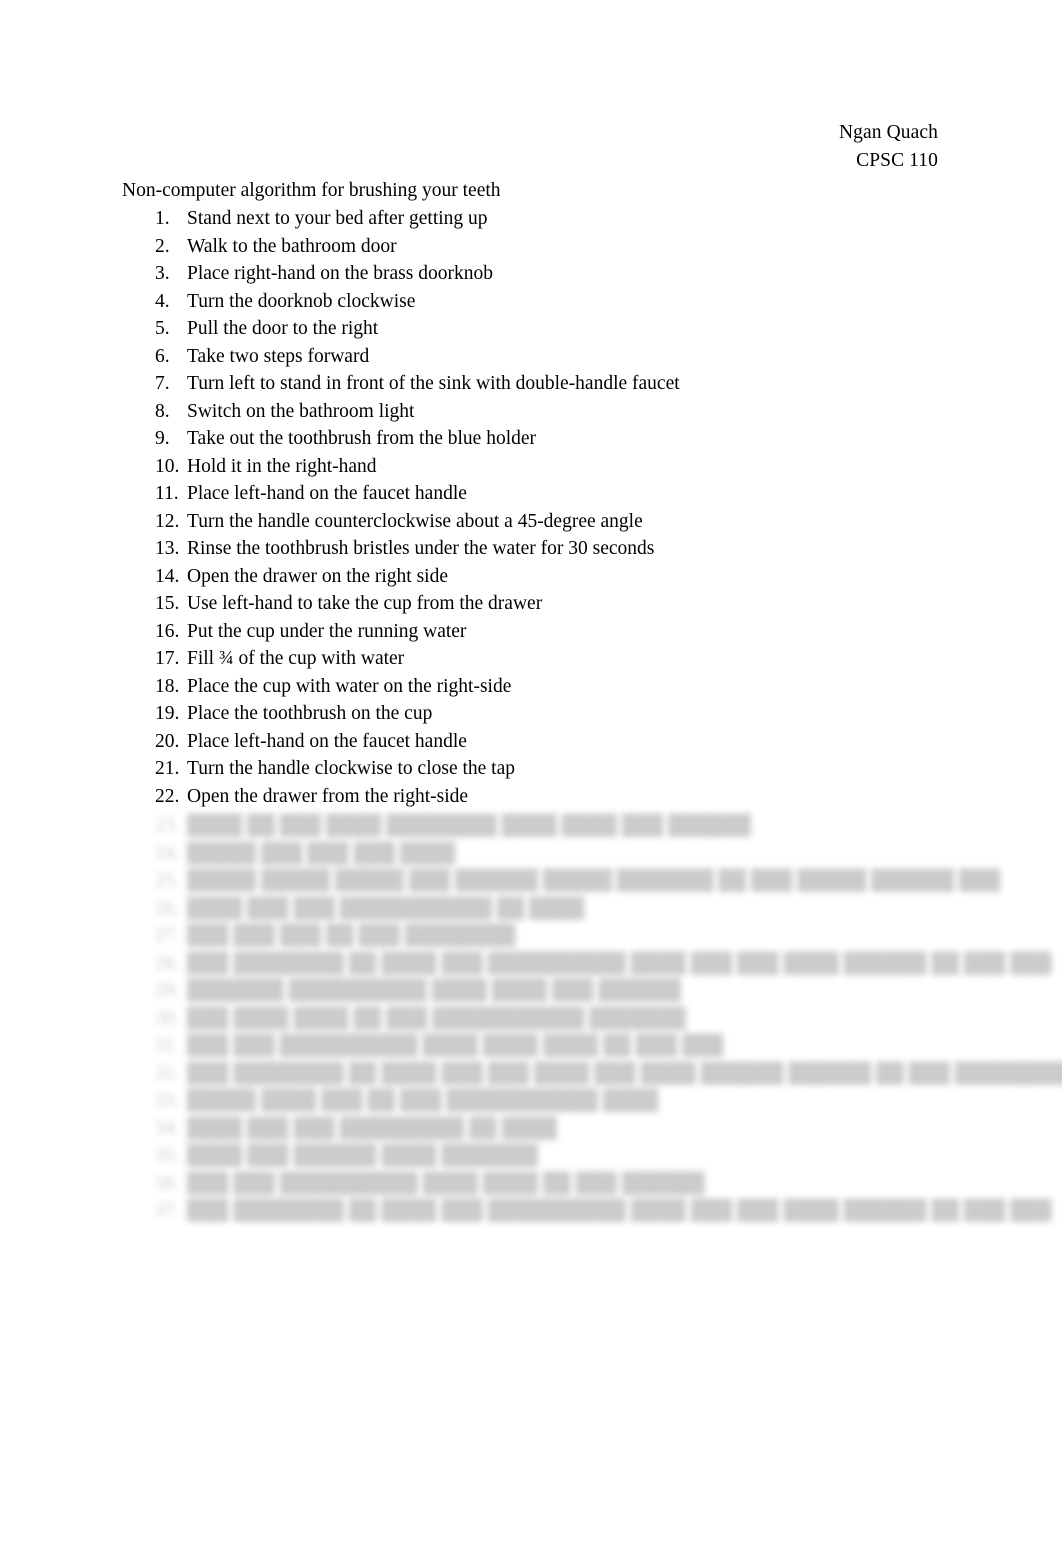  Describe the element at coordinates (363, 1155) in the screenshot. I see `list-item-text: ████ ███ ██████ ████ ███████` at that location.